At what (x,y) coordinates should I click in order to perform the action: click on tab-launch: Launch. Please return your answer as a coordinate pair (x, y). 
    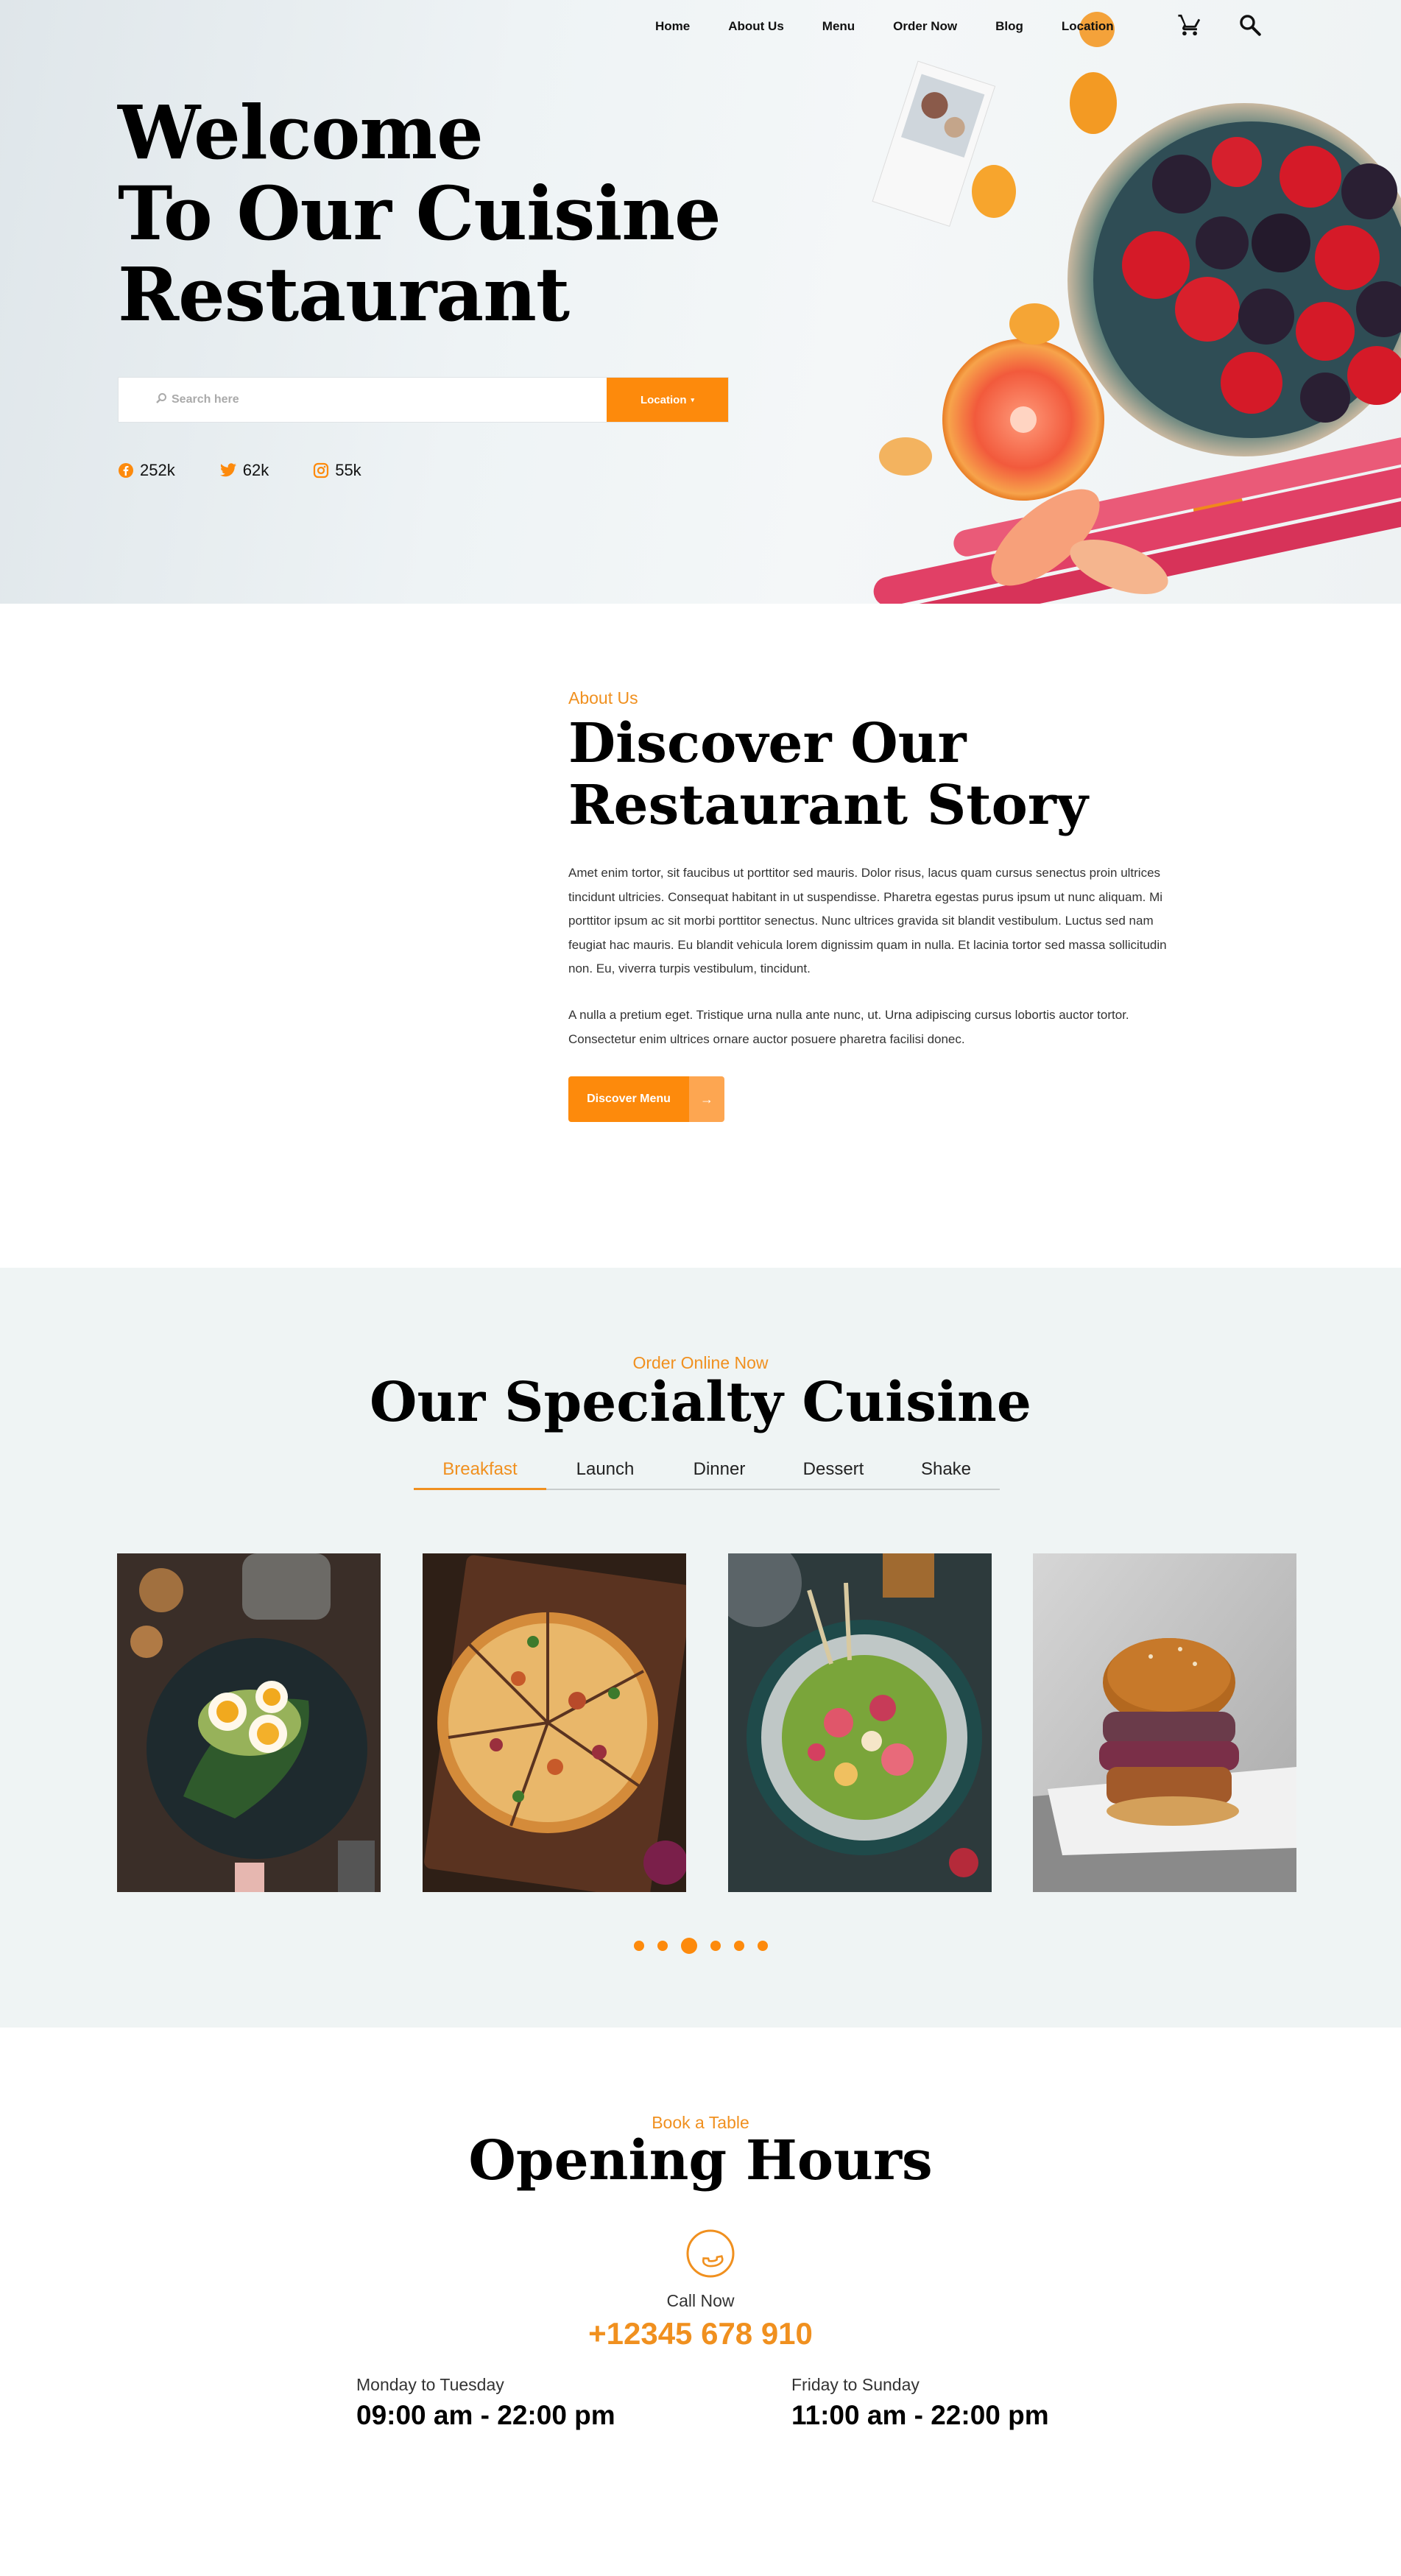
    Looking at the image, I should click on (605, 1474).